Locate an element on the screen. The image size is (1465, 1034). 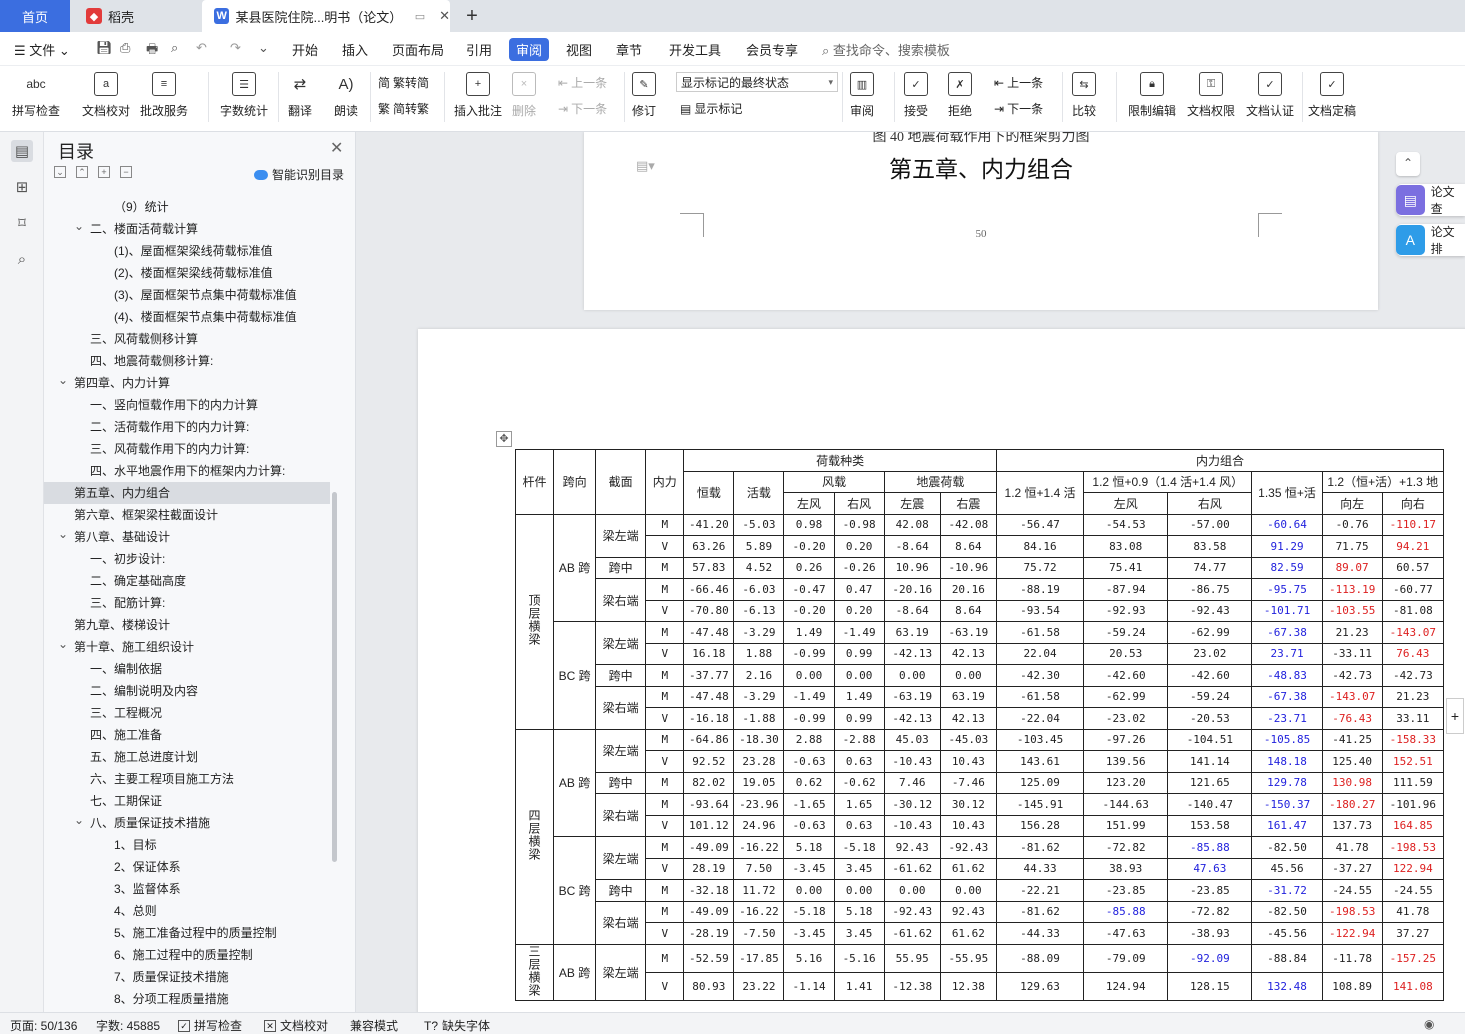
toc-item: 四、水平地震作用下的框架内力计算: is located at coordinates (187, 471).